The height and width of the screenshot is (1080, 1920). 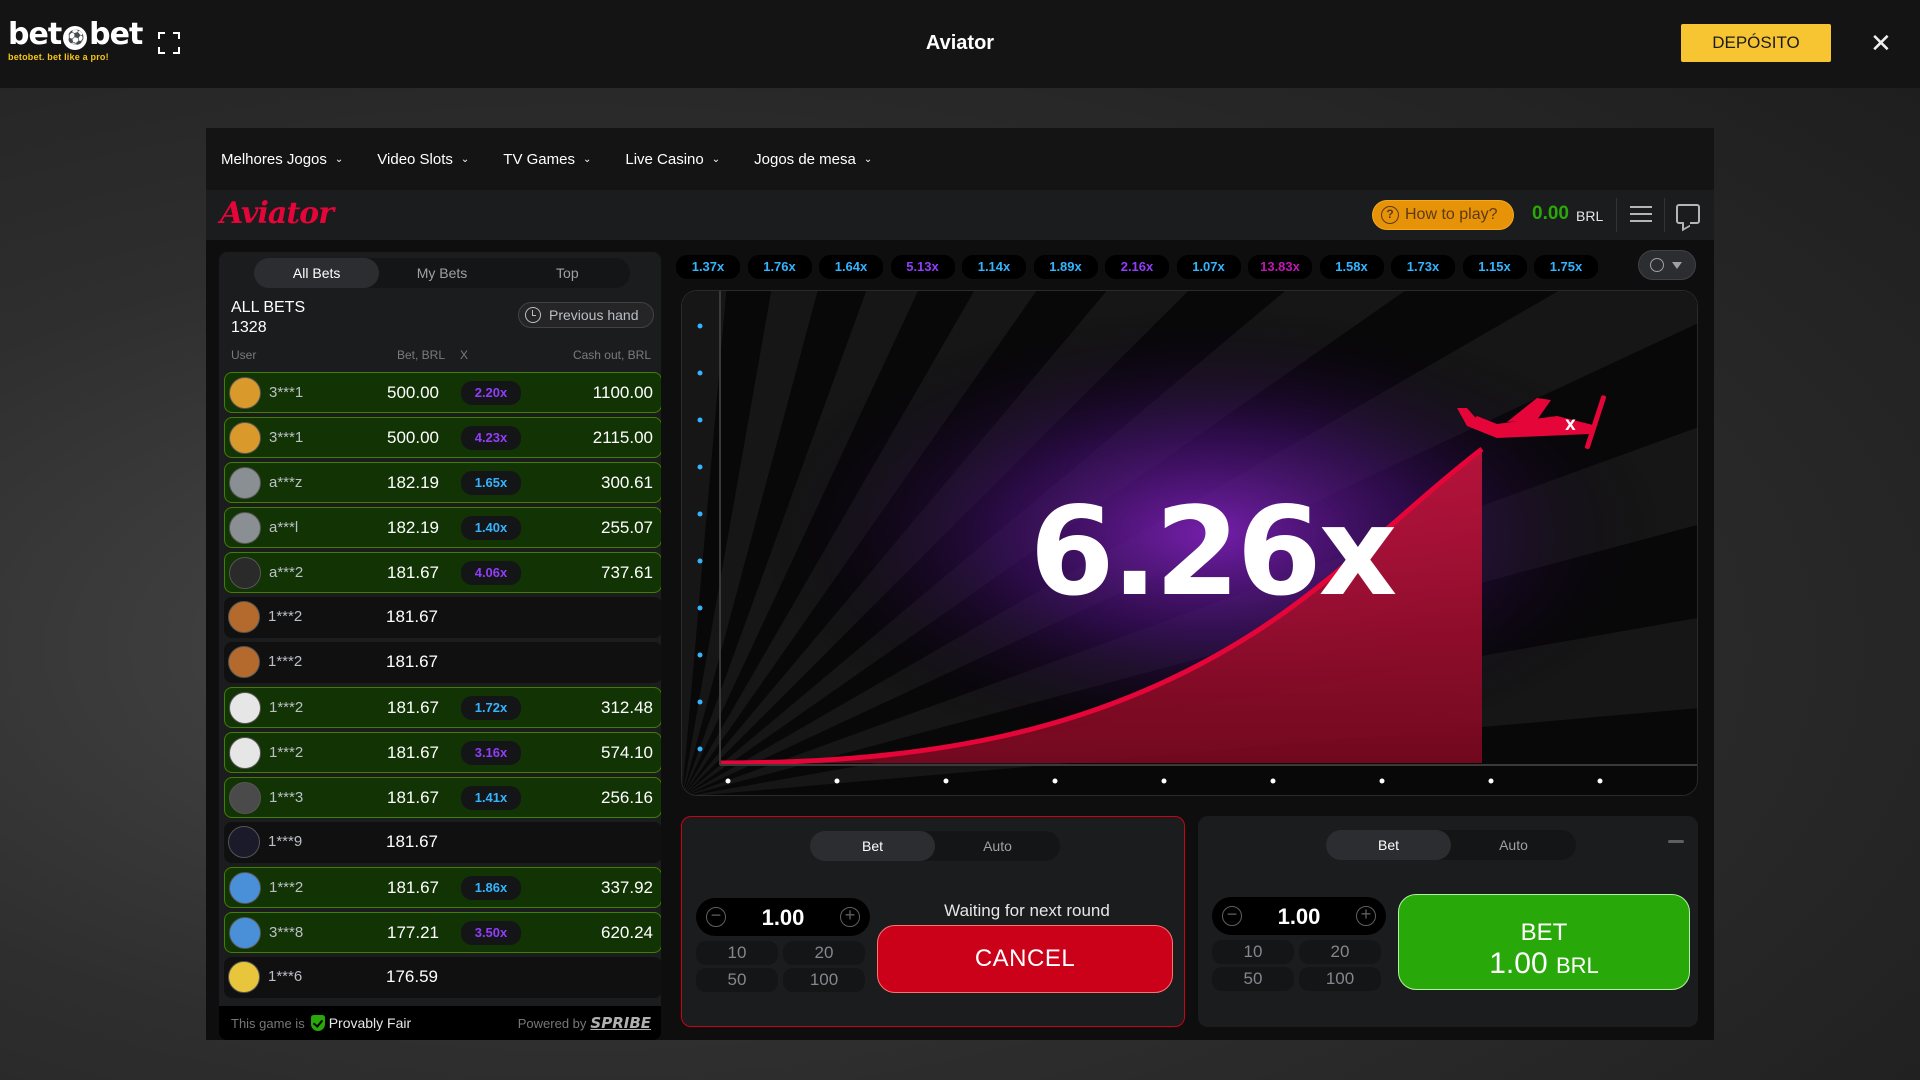 I want to click on provably-fair-link: Provably Fair, so click(x=370, y=1023).